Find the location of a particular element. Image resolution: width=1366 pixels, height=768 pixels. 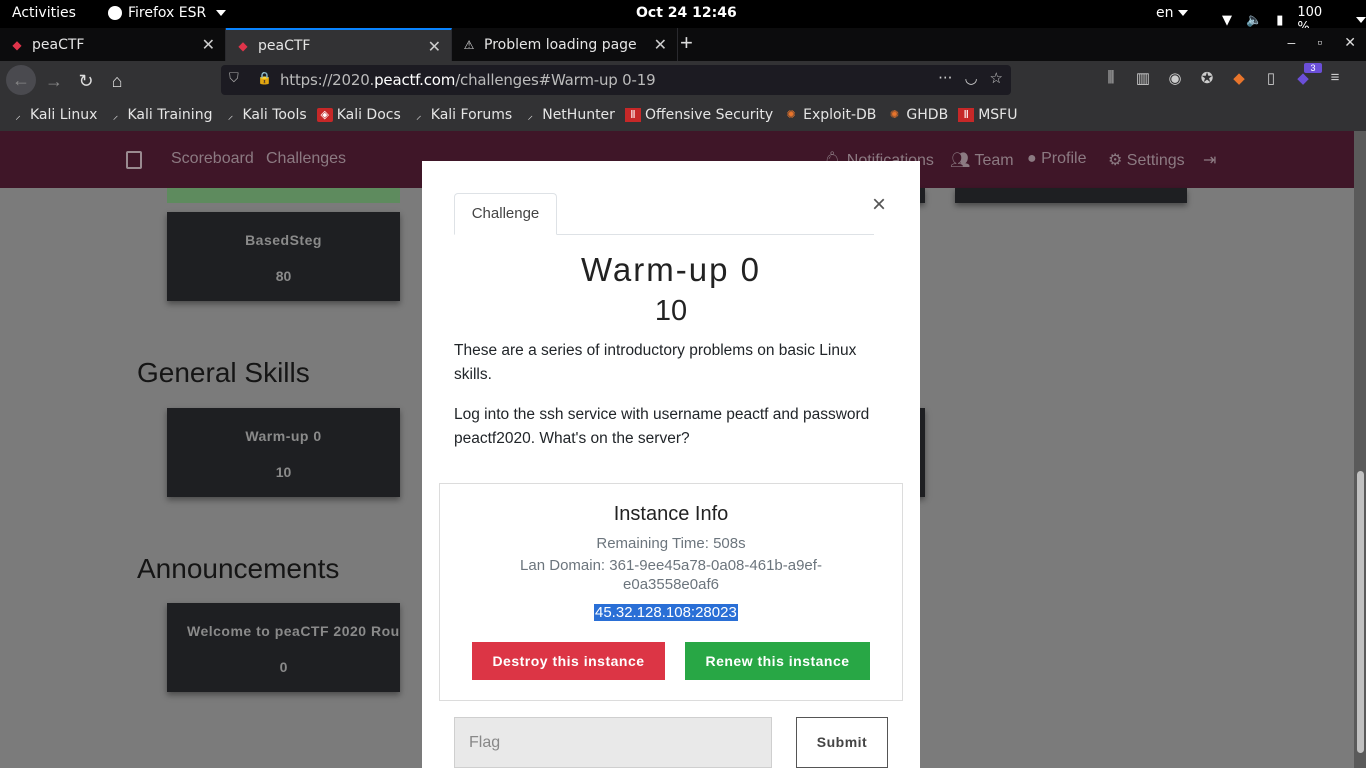

kali-docs-icon: ◈ is located at coordinates (324, 115).